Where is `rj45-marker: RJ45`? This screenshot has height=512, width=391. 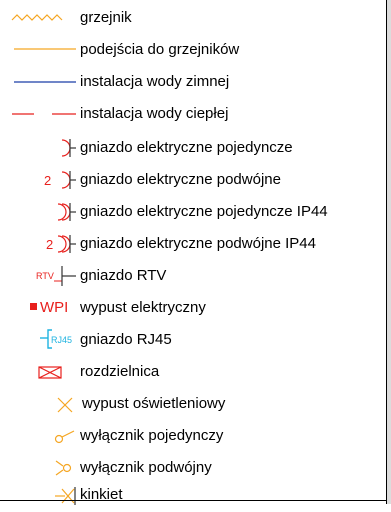 rj45-marker: RJ45 is located at coordinates (61, 340).